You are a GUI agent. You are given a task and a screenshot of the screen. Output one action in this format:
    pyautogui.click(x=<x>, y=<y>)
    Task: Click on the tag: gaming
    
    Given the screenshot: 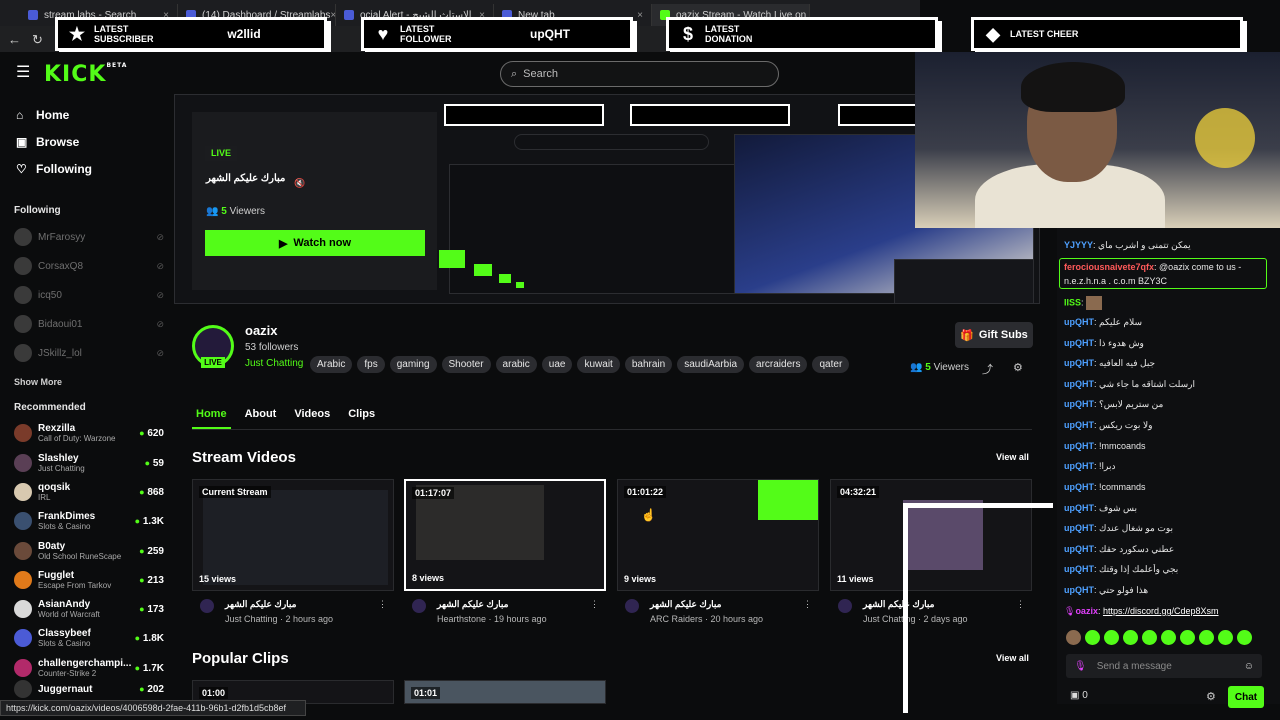 What is the action you would take?
    pyautogui.click(x=413, y=364)
    